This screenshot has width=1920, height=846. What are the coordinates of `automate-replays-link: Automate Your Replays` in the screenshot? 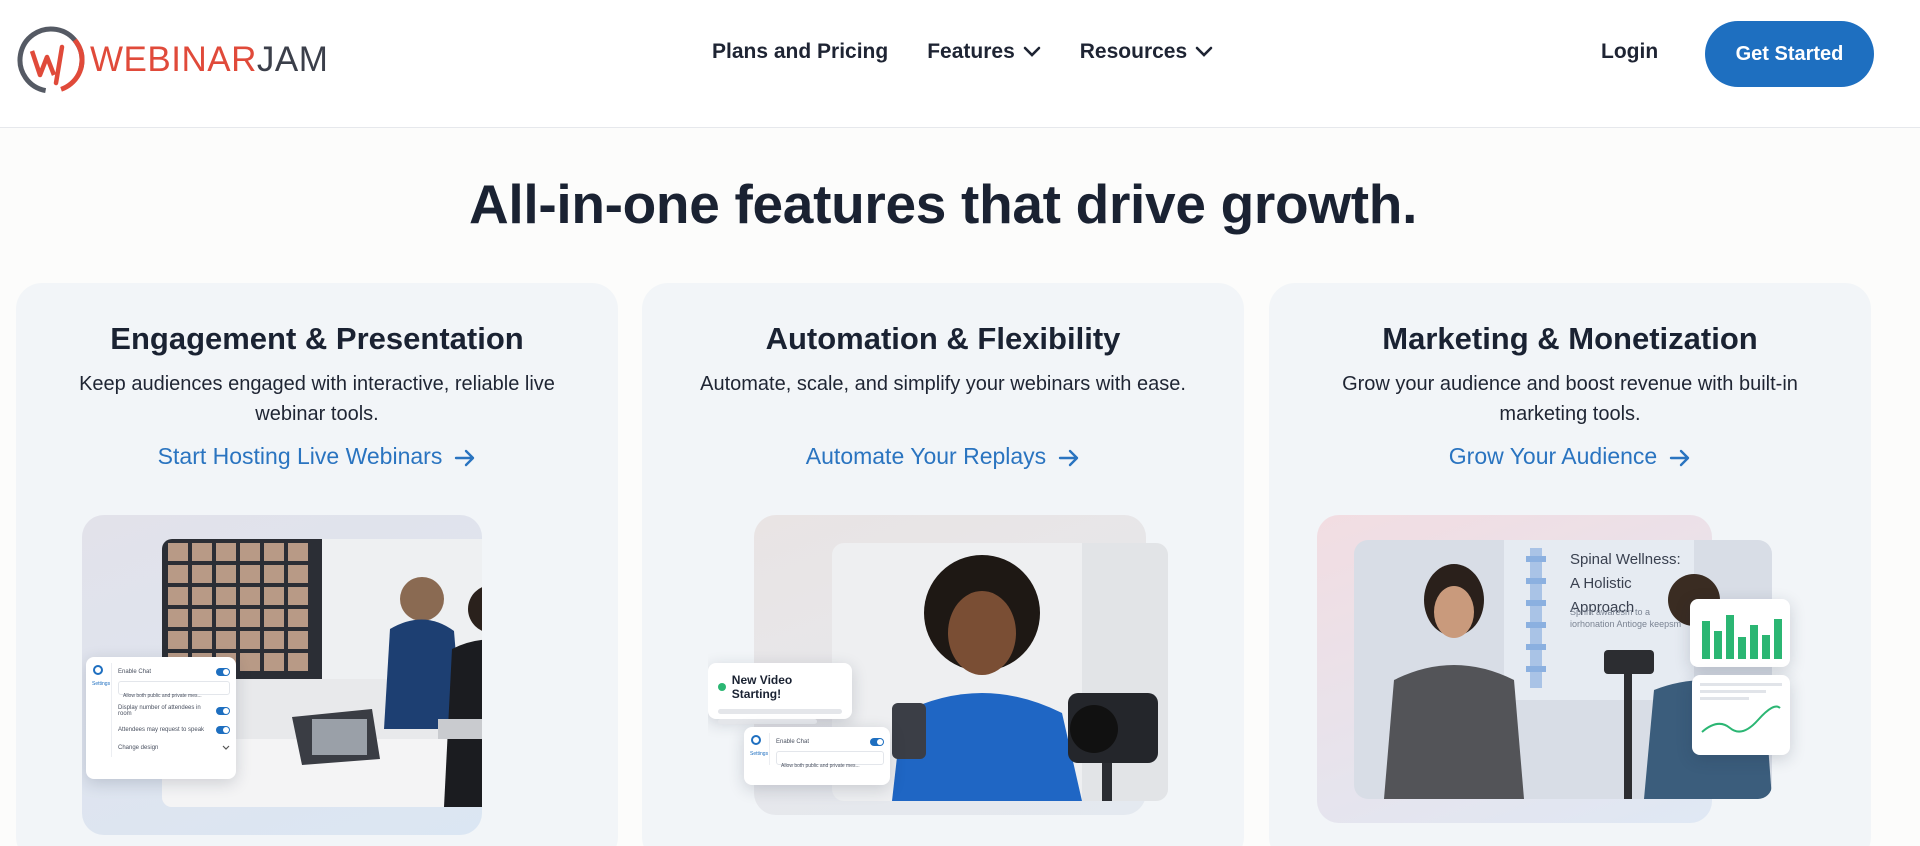 It's located at (943, 456).